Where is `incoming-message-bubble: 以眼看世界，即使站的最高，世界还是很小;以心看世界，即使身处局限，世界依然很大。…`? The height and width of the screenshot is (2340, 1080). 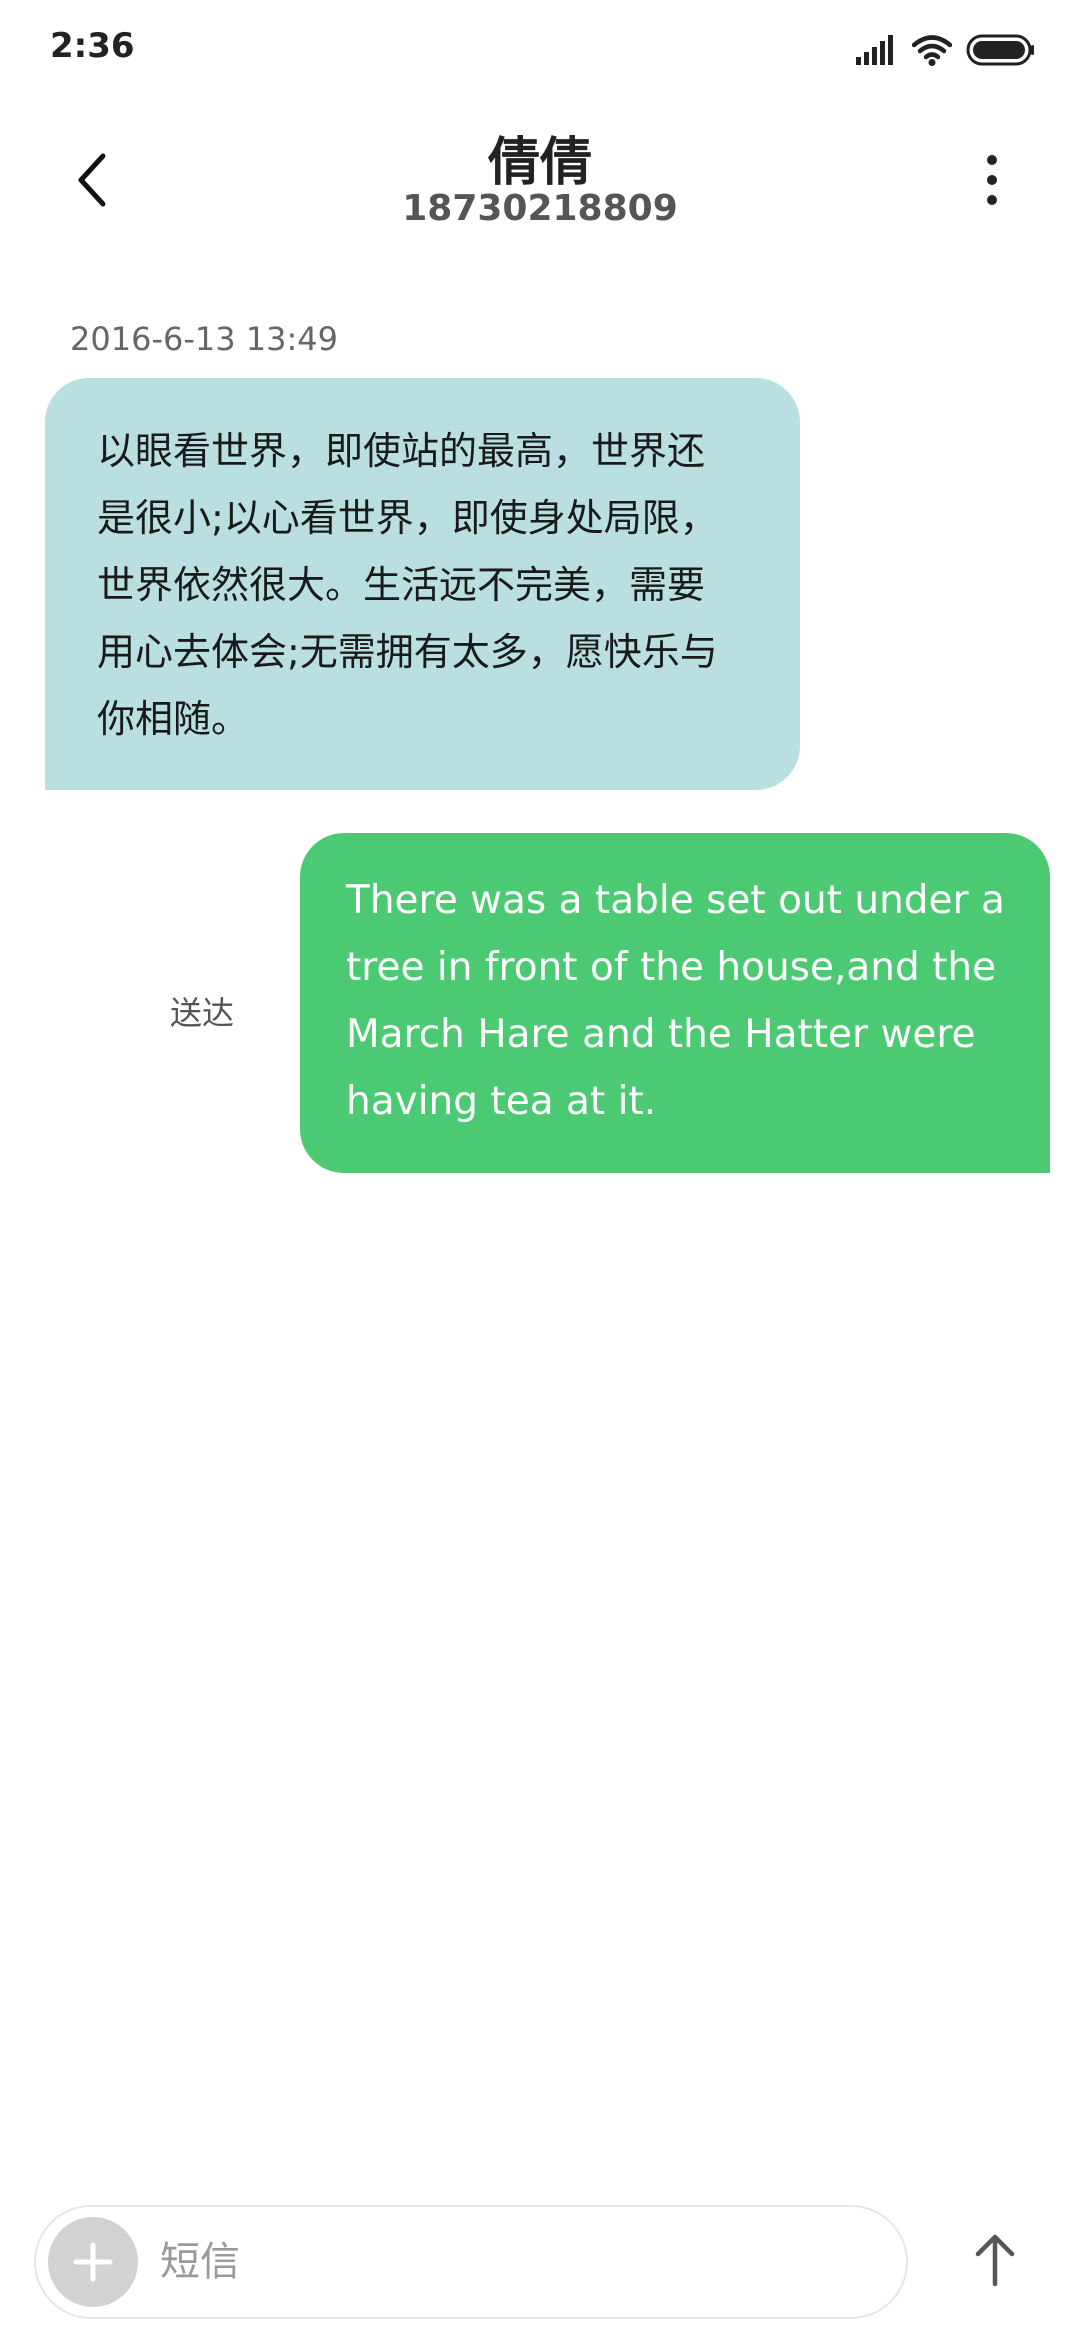
incoming-message-bubble: 以眼看世界，即使站的最高，世界还是很小;以心看世界，即使身处局限，世界依然很大。… is located at coordinates (422, 584).